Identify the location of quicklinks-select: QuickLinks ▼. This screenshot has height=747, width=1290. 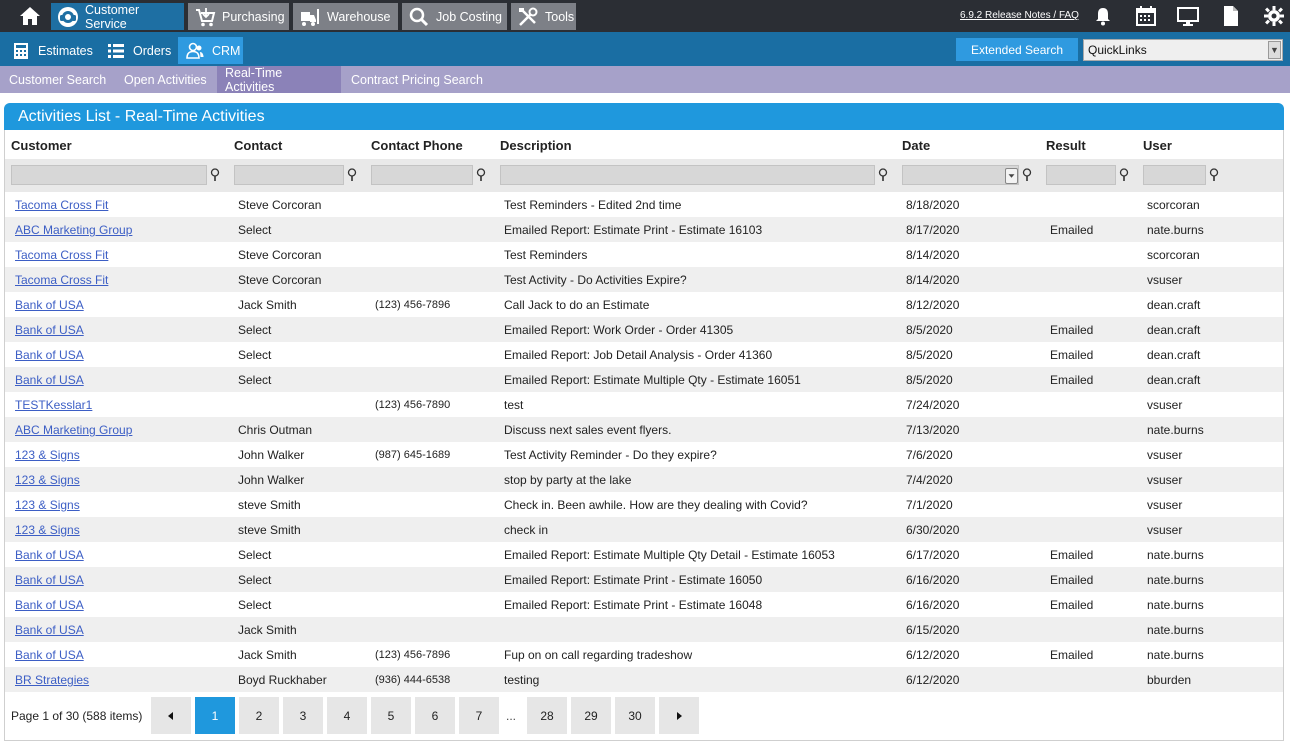
(1183, 50).